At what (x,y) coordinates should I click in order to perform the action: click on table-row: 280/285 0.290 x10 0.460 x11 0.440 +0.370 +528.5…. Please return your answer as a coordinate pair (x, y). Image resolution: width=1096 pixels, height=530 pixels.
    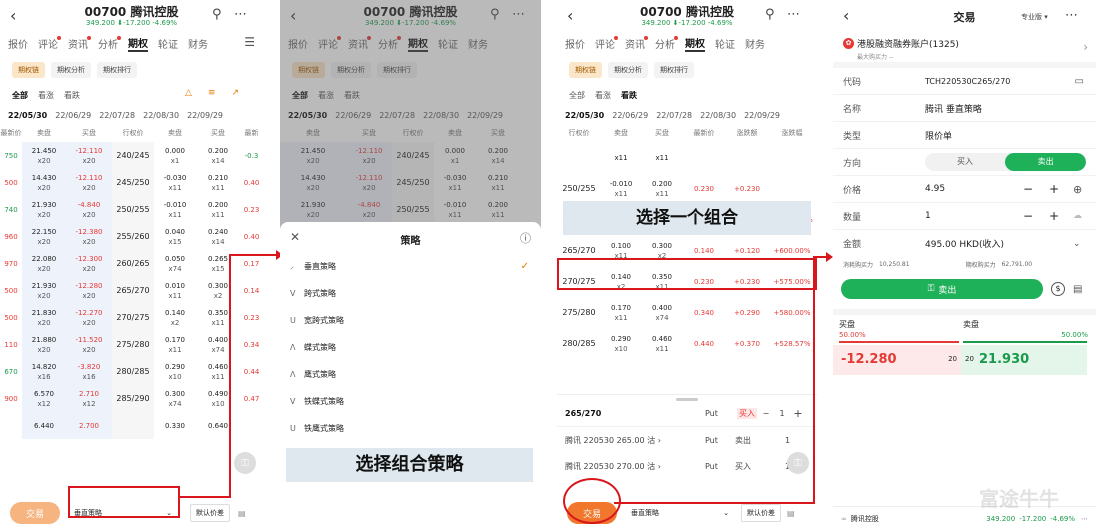
    Looking at the image, I should click on (687, 343).